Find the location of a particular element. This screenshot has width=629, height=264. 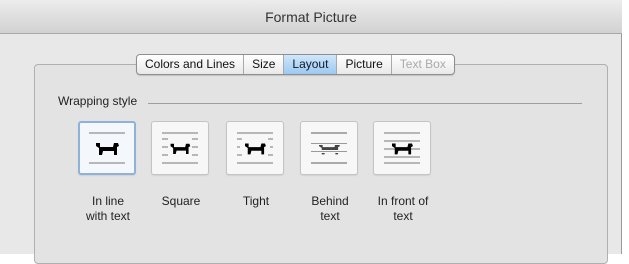

behind-text-icon is located at coordinates (329, 148).